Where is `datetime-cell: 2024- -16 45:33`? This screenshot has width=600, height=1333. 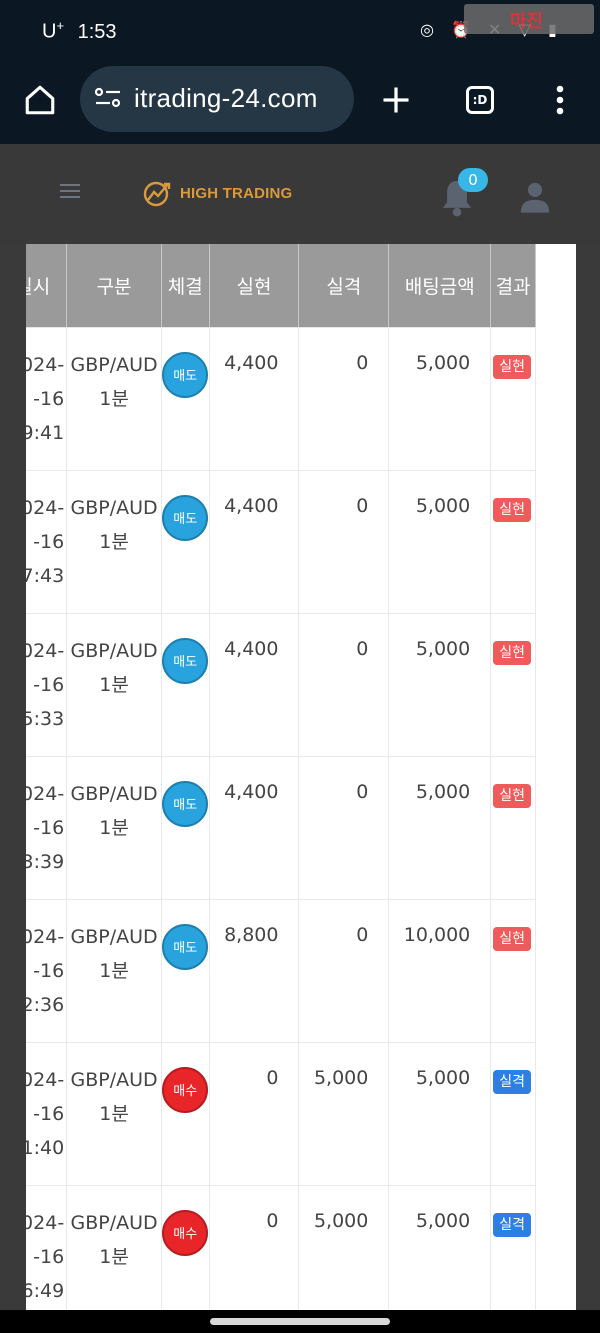
datetime-cell: 2024- -16 45:33 is located at coordinates (47, 685).